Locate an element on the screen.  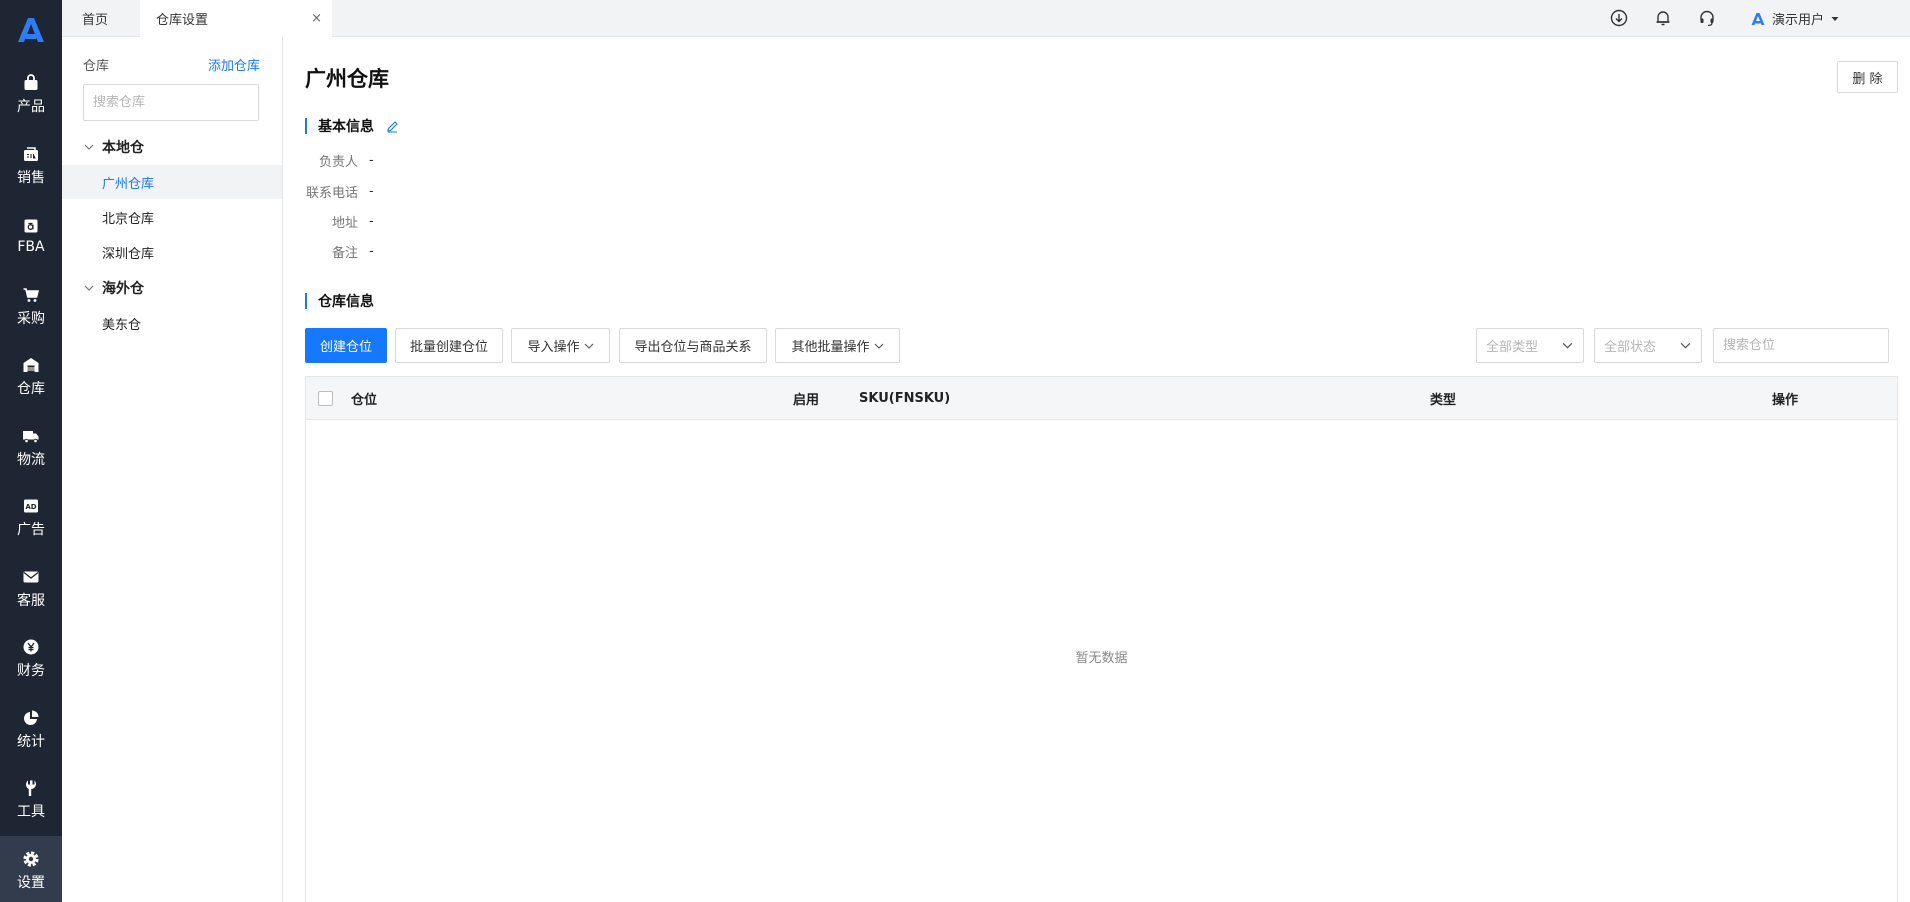
group-local-warehouse: 本地仓 is located at coordinates (172, 147).